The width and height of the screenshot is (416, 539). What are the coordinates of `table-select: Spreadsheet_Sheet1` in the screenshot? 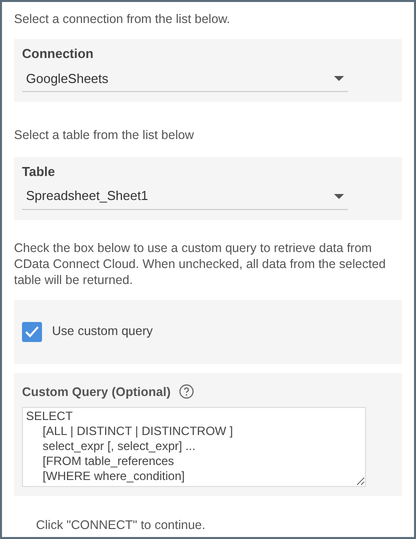 It's located at (185, 197).